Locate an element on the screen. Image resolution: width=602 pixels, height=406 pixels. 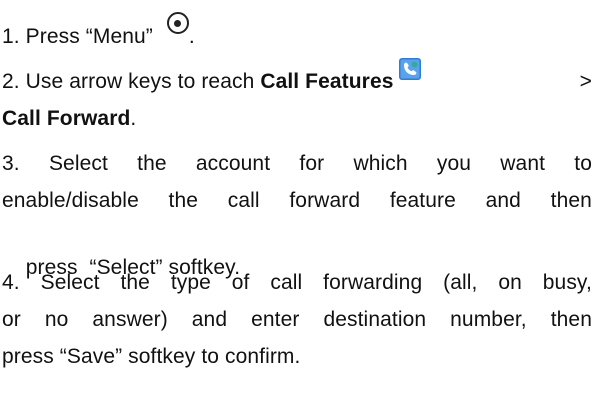
word: forward is located at coordinates (325, 200).